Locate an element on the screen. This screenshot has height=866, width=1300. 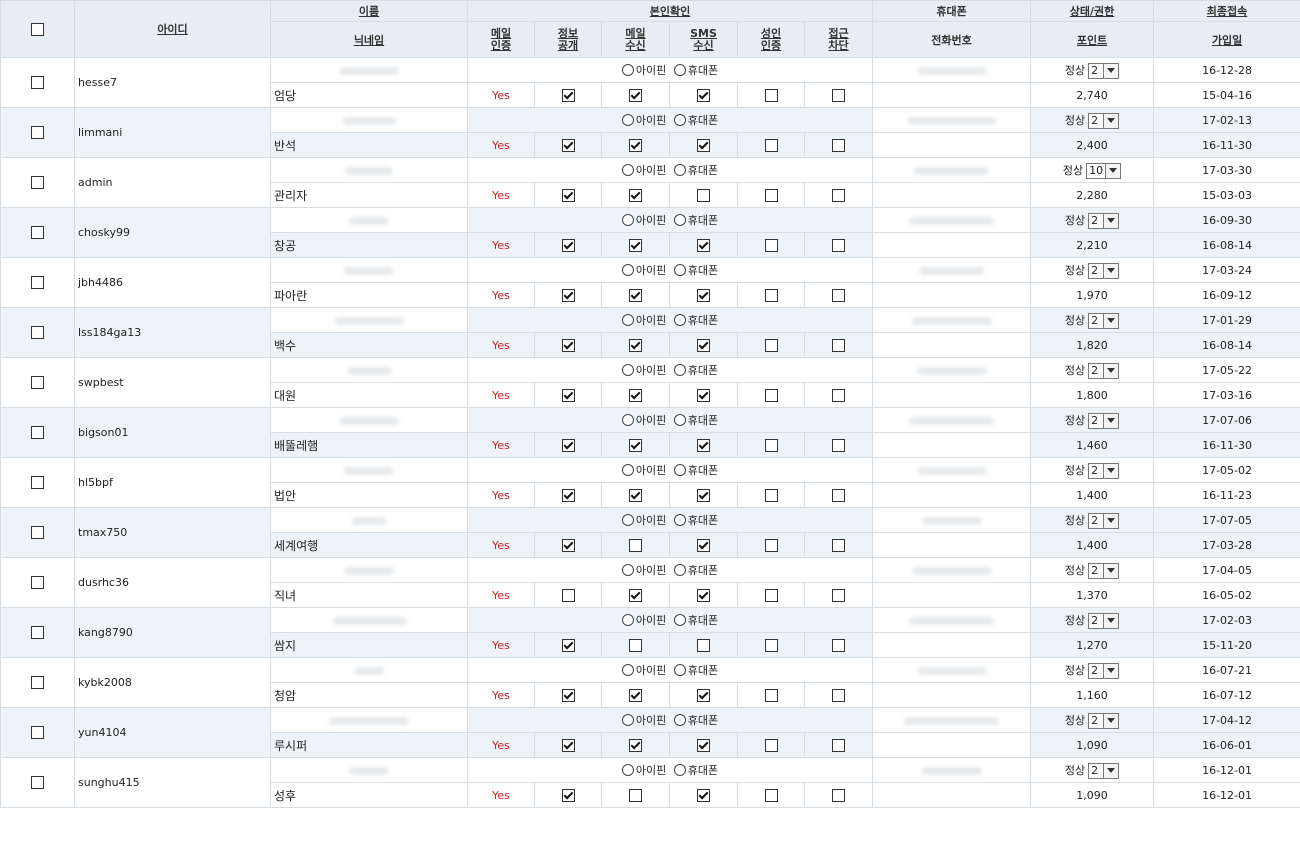
member-id: limmani is located at coordinates (172, 132).